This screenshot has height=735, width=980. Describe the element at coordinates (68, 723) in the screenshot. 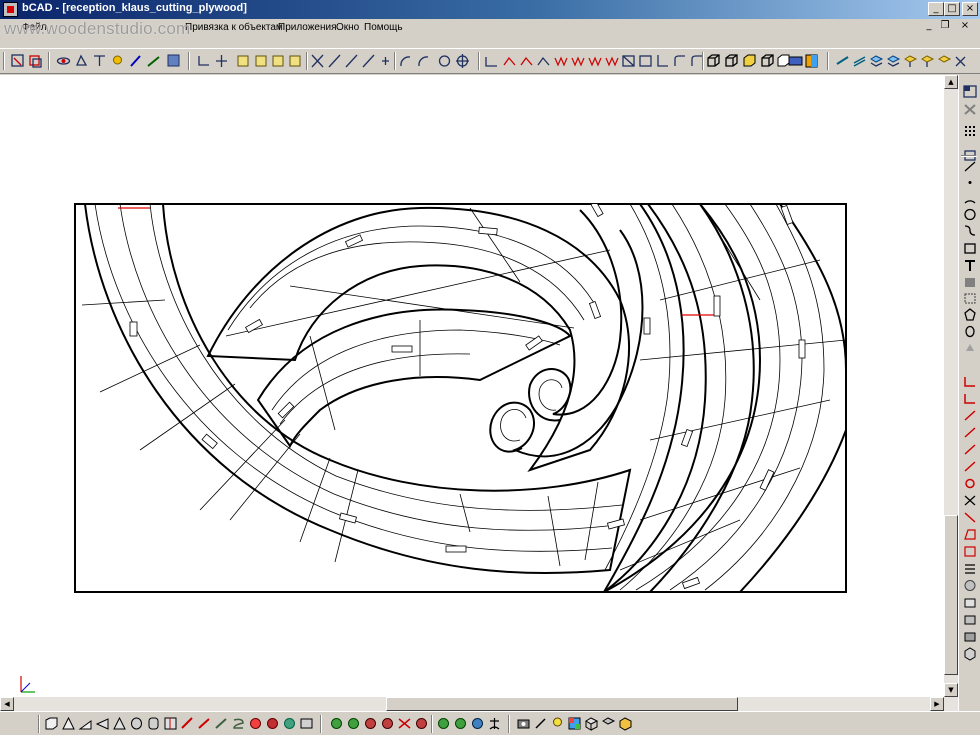

I see `pyramid-icon` at that location.